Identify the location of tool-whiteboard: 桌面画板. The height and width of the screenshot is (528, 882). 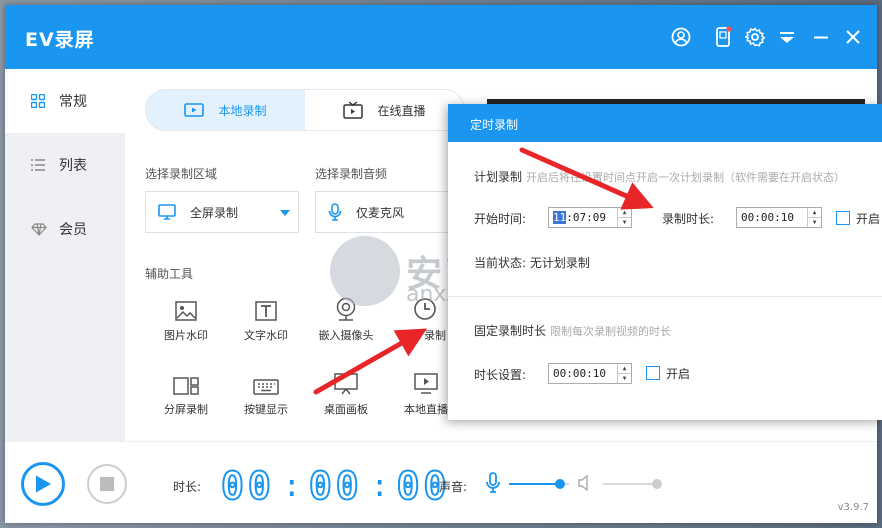
(346, 391).